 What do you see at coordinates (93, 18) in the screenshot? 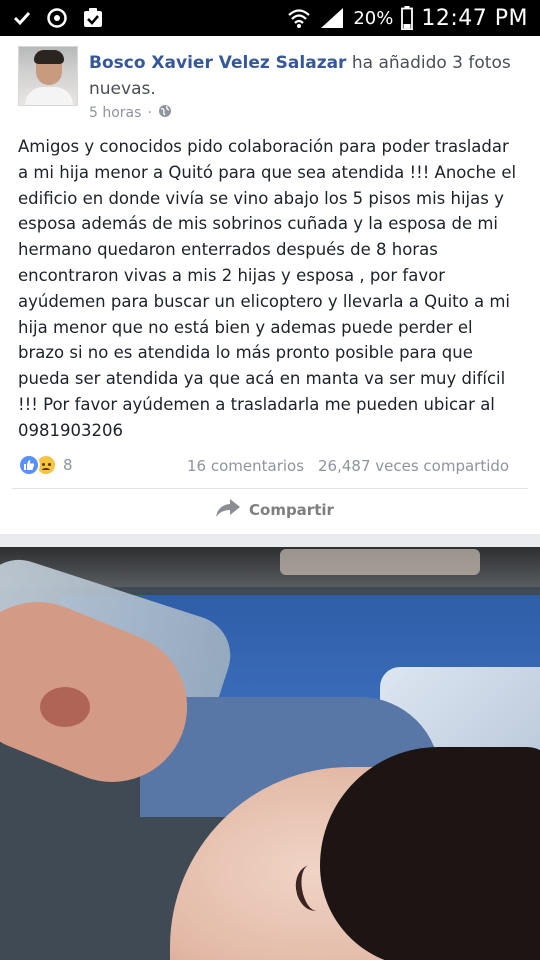
I see `clipboard-check-icon` at bounding box center [93, 18].